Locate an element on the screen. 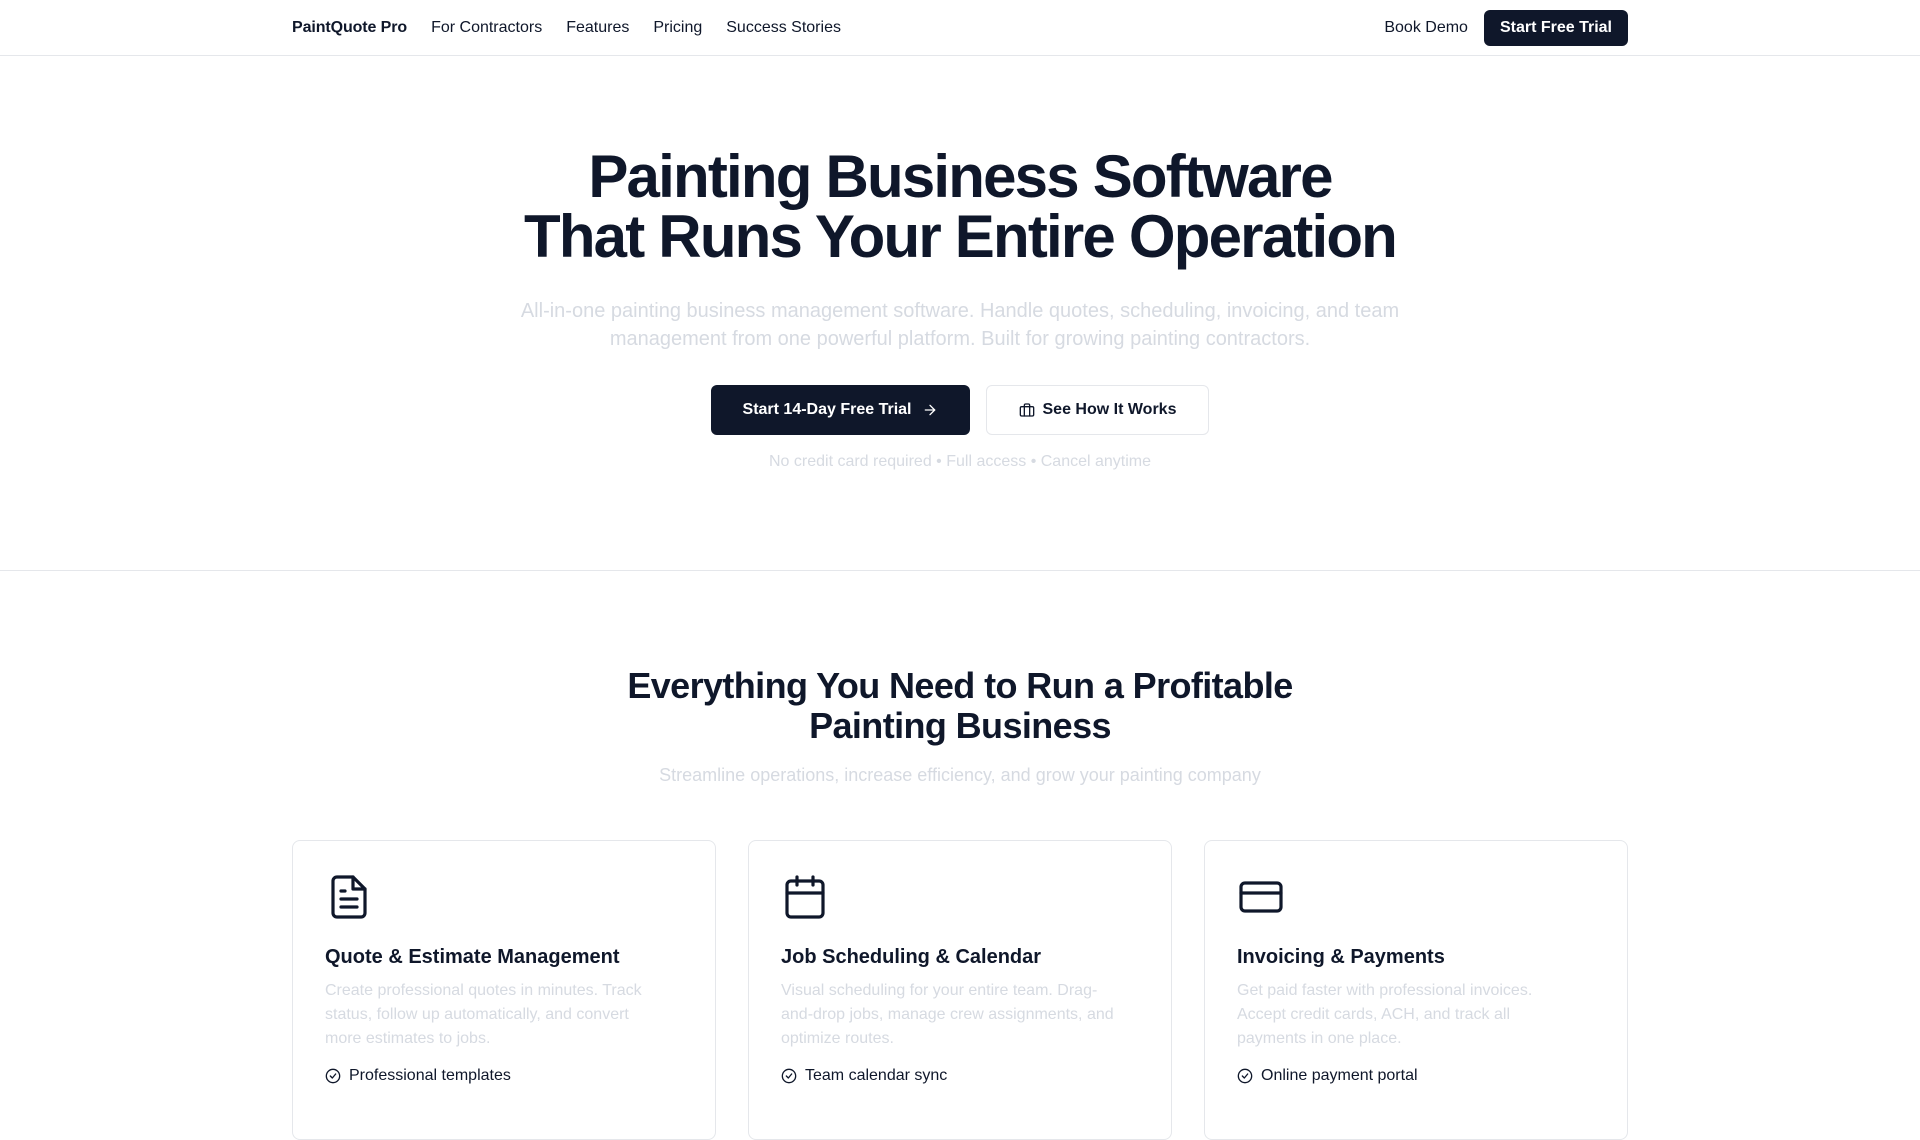 The image size is (1920, 1140). credit-card-icon is located at coordinates (1261, 897).